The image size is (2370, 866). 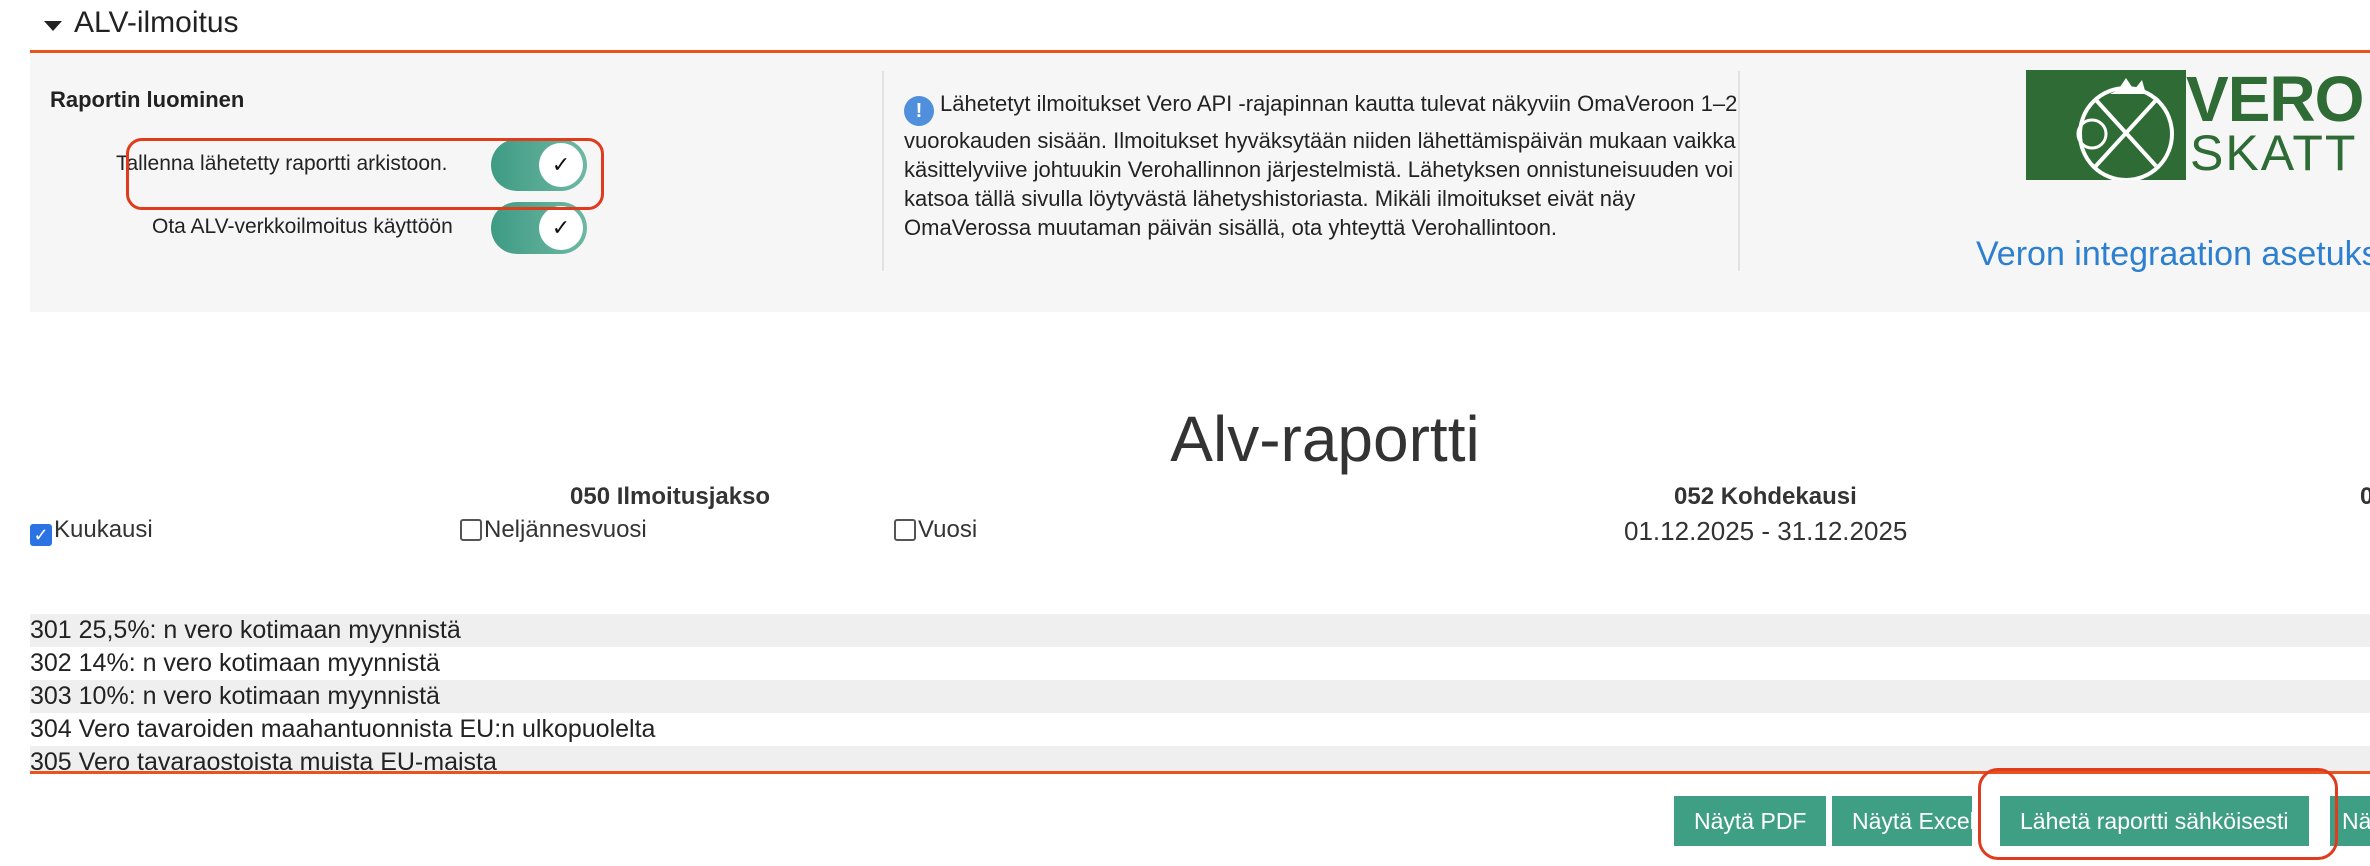 I want to click on checkbox-quarter, so click(x=471, y=530).